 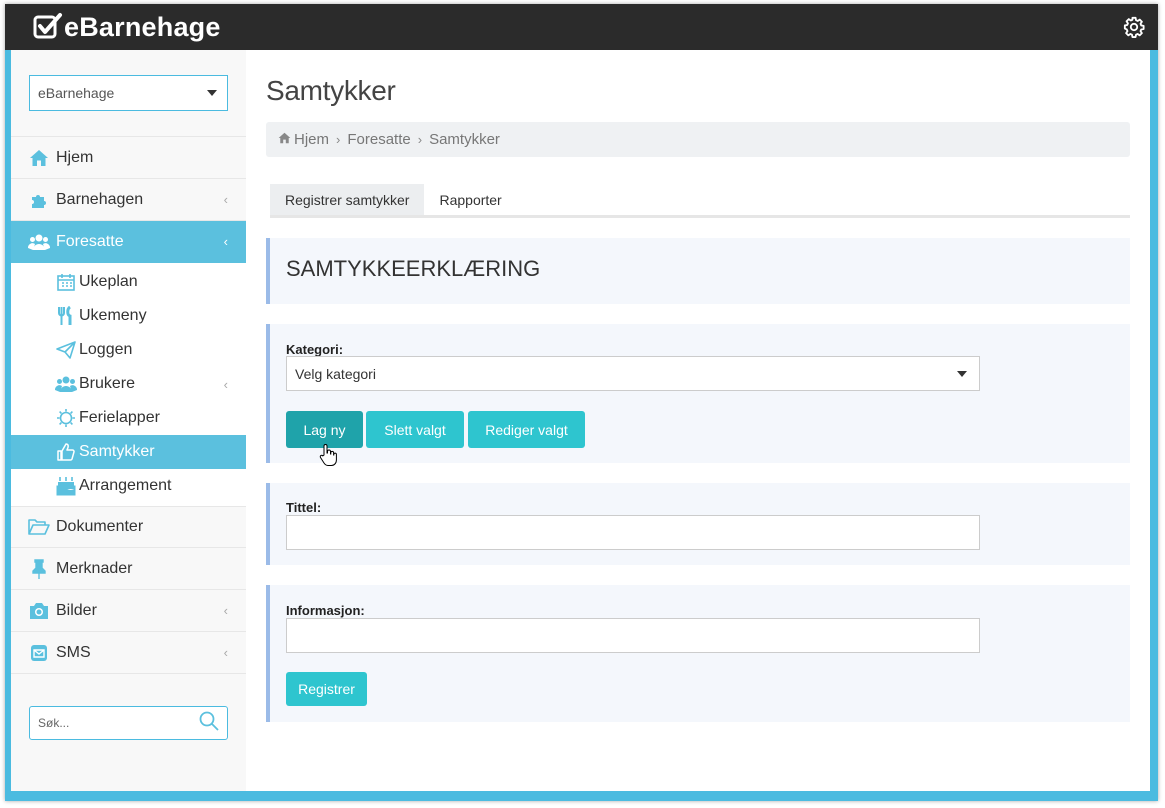 What do you see at coordinates (311, 139) in the screenshot?
I see `breadcrumb-hjem: Hjem` at bounding box center [311, 139].